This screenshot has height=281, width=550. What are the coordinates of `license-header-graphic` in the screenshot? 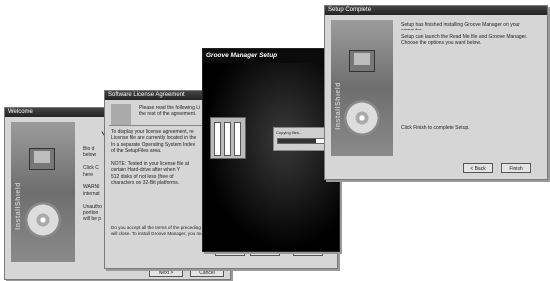 It's located at (121, 115).